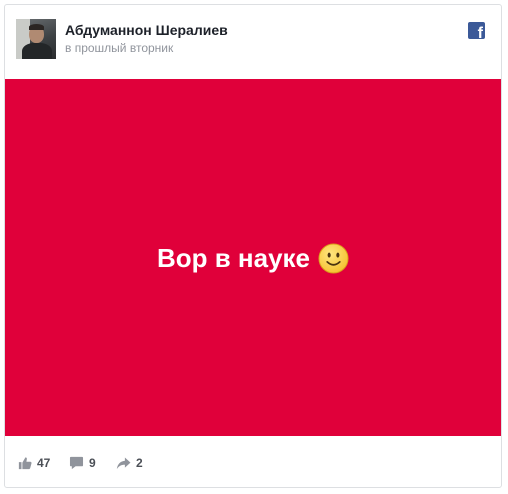  What do you see at coordinates (37, 51) in the screenshot?
I see `avatar-body` at bounding box center [37, 51].